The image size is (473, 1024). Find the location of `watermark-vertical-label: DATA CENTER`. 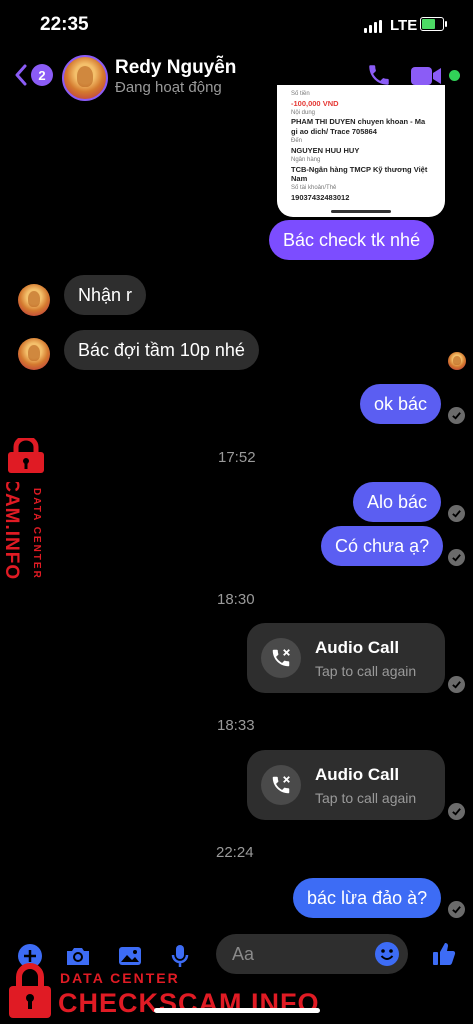

watermark-vertical-label: DATA CENTER is located at coordinates (36, 534).